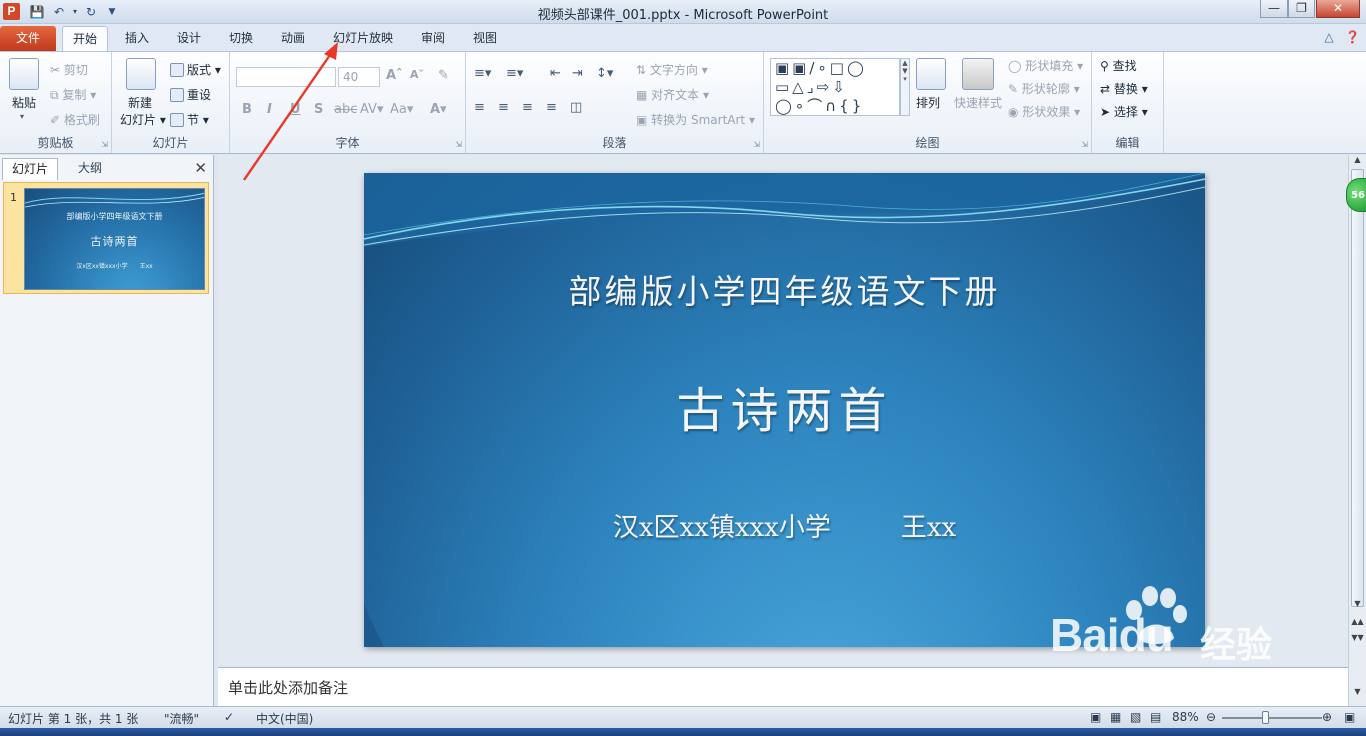 The width and height of the screenshot is (1366, 736). Describe the element at coordinates (30, 169) in the screenshot. I see `tab-slides: 幻灯片` at that location.